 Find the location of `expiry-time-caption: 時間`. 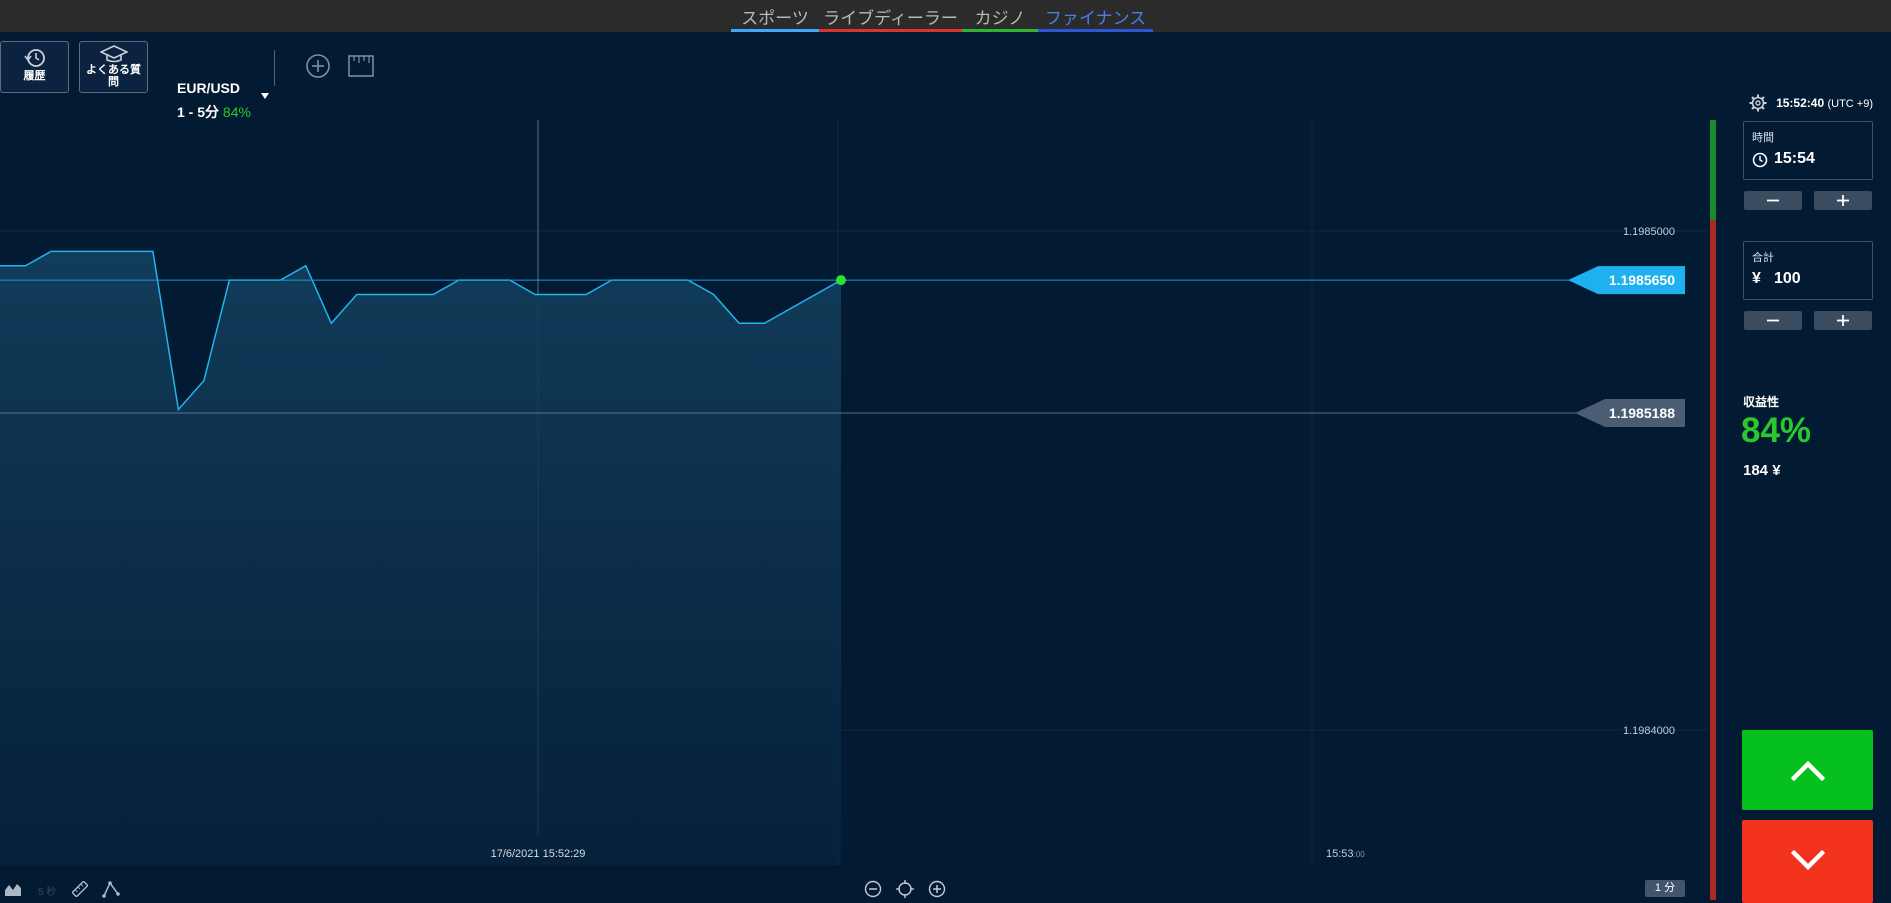

expiry-time-caption: 時間 is located at coordinates (1763, 138).